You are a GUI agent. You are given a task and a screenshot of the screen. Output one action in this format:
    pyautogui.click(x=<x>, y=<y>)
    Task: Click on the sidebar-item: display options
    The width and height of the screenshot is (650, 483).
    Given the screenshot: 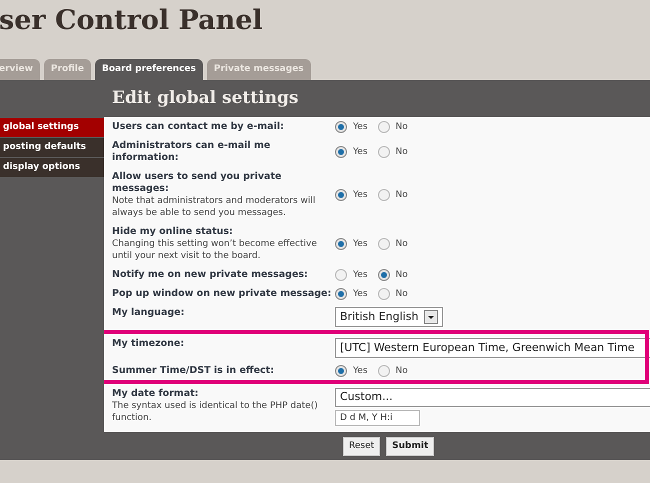 What is the action you would take?
    pyautogui.click(x=52, y=167)
    